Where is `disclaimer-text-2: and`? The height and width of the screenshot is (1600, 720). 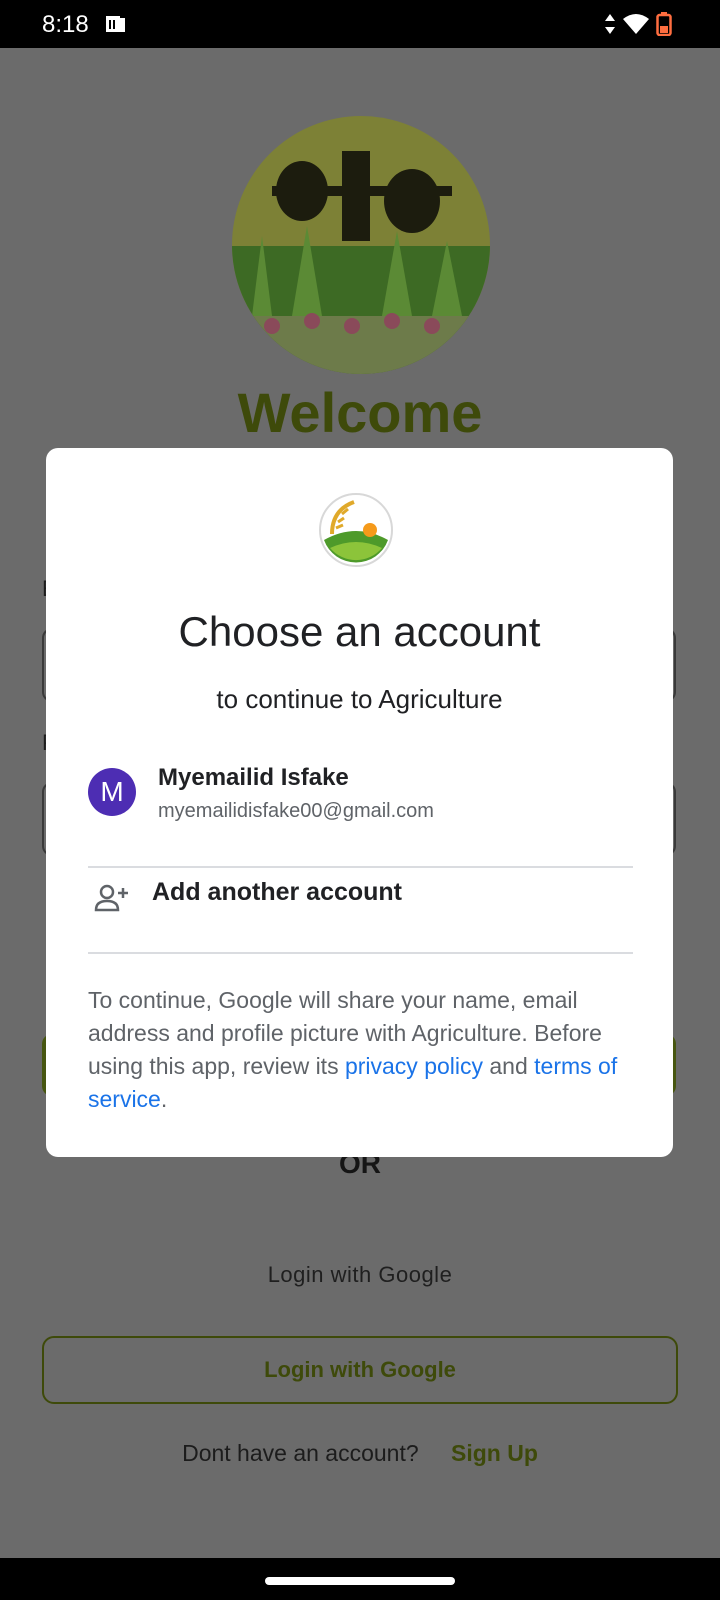
disclaimer-text-2: and is located at coordinates (509, 1066).